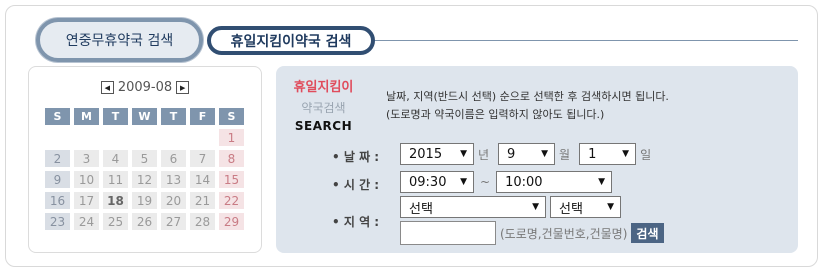 The height and width of the screenshot is (272, 823). I want to click on calendar-day: 10, so click(86, 179).